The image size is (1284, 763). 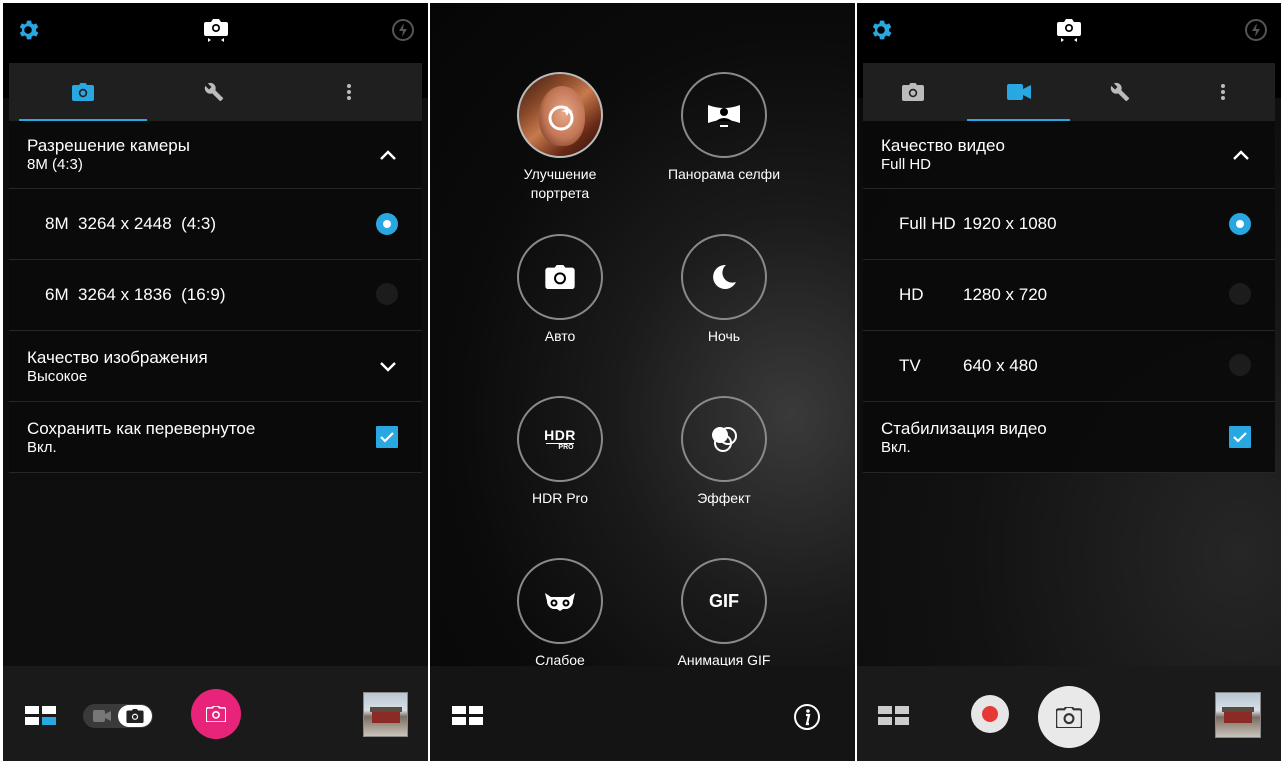 What do you see at coordinates (724, 336) in the screenshot?
I see `mode-label: Ночь` at bounding box center [724, 336].